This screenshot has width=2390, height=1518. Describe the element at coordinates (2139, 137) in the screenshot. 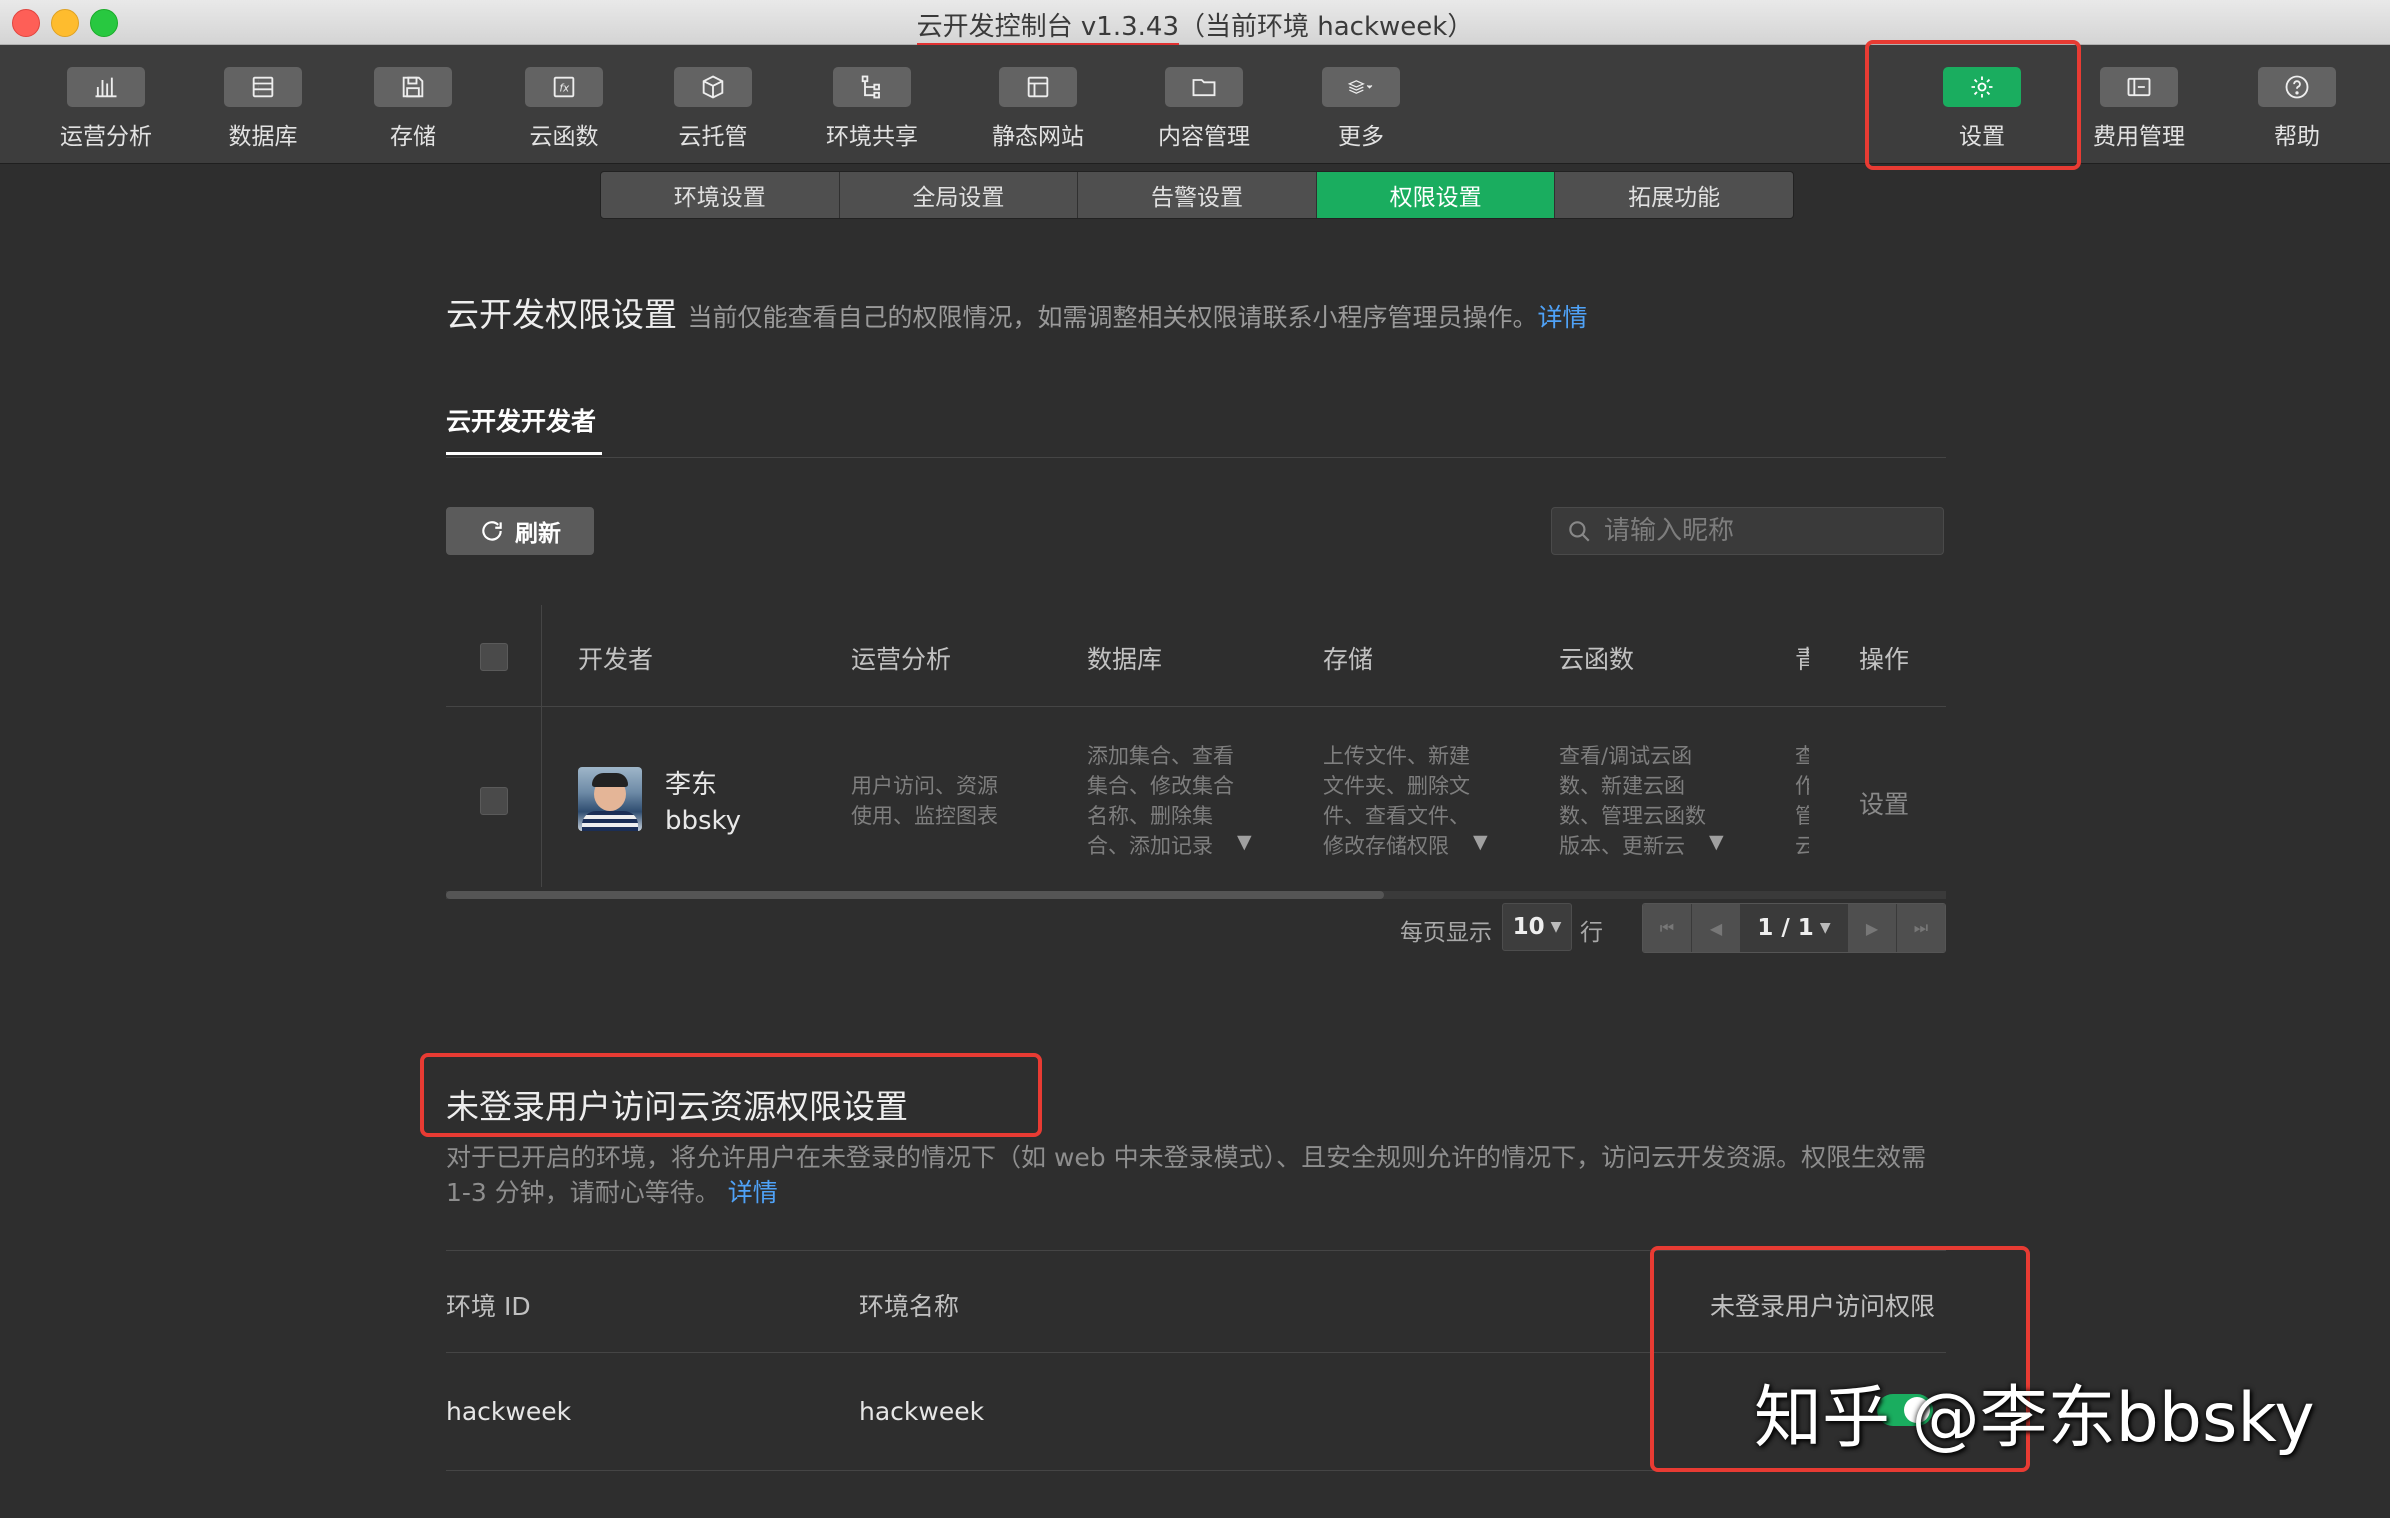

I see `toolbar-billing-label: 费用管理` at that location.